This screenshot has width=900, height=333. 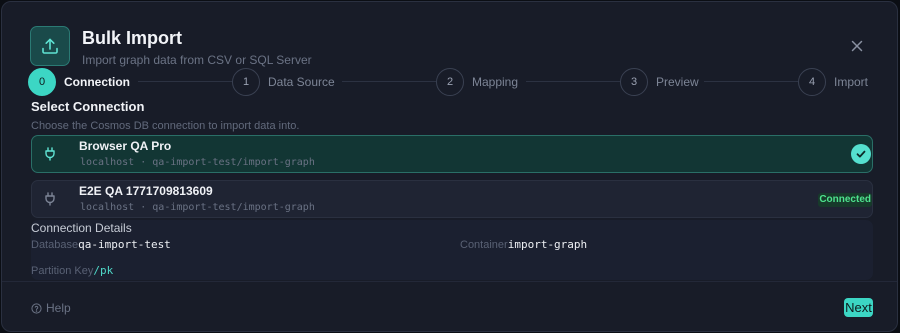 What do you see at coordinates (36, 308) in the screenshot?
I see `help-icon` at bounding box center [36, 308].